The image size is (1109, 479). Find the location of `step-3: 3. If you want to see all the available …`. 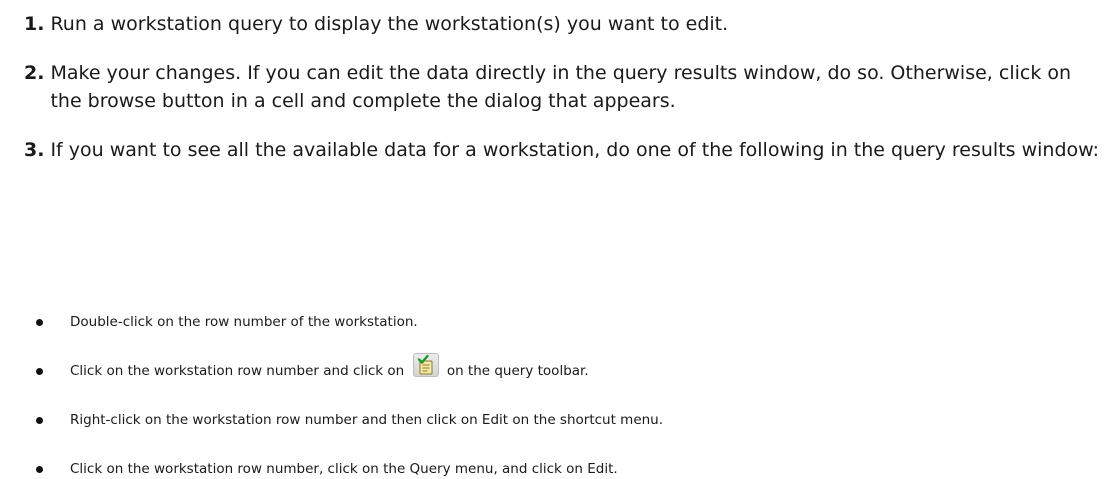

step-3: 3. If you want to see all the available … is located at coordinates (564, 150).